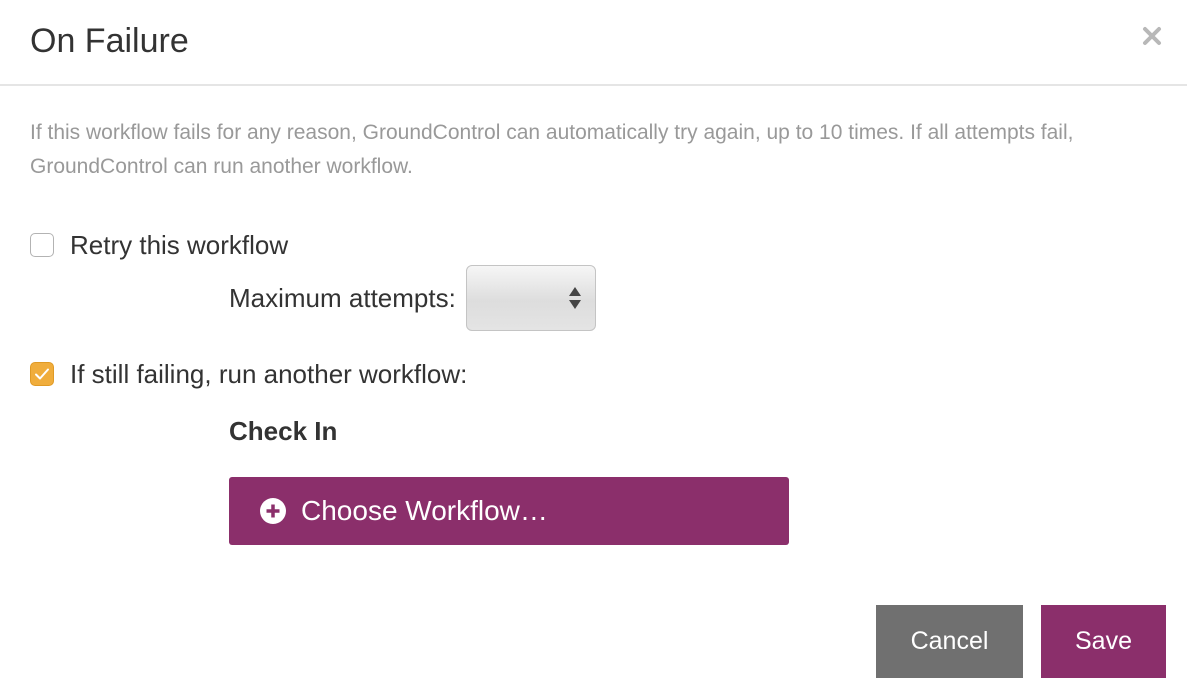  What do you see at coordinates (593, 43) in the screenshot?
I see `dialog-header: On Failure` at bounding box center [593, 43].